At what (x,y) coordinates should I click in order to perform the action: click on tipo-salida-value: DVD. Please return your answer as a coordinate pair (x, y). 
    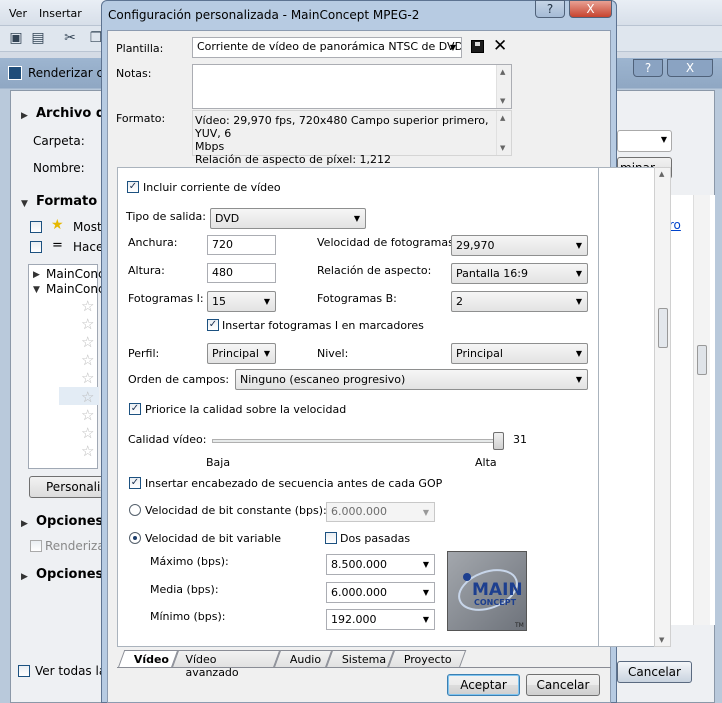
    Looking at the image, I should click on (227, 218).